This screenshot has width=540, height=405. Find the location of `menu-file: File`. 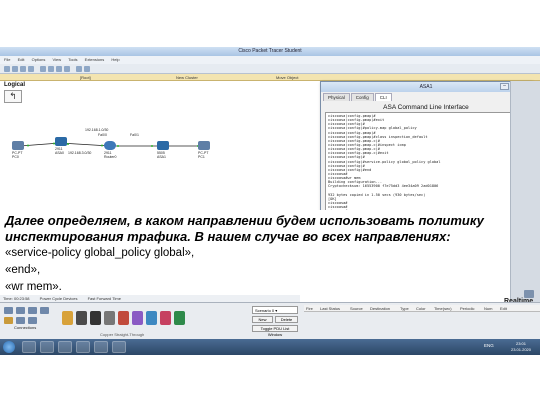

menu-file: File is located at coordinates (7, 59).